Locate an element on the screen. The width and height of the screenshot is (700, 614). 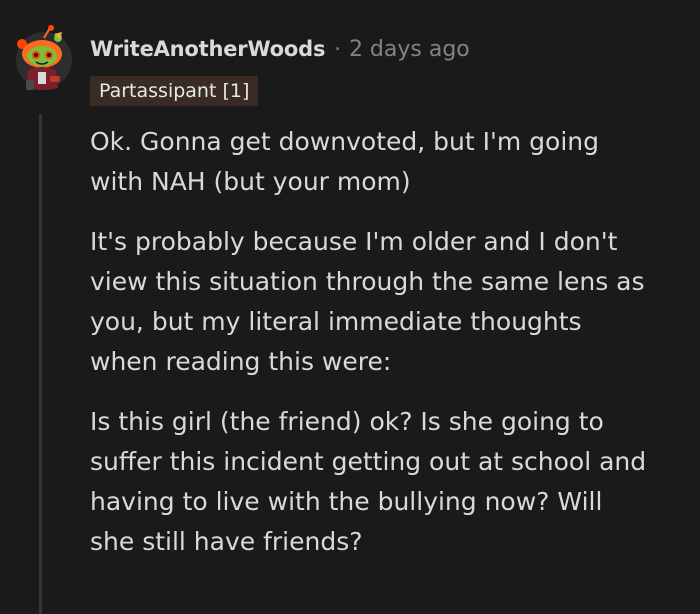
text-line: when reading this were: is located at coordinates (241, 361).